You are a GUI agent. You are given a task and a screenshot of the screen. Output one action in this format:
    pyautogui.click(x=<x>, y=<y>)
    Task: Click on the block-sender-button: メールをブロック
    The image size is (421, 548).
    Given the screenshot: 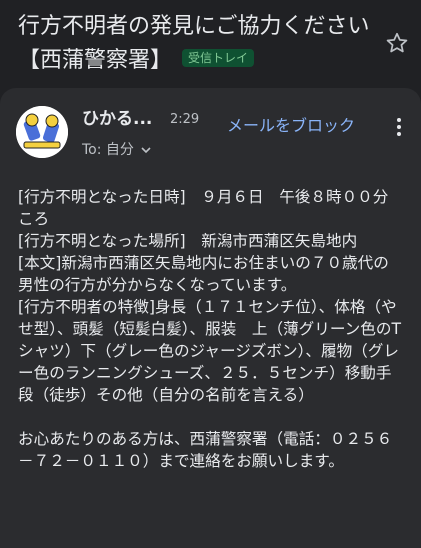 What is the action you would take?
    pyautogui.click(x=291, y=126)
    